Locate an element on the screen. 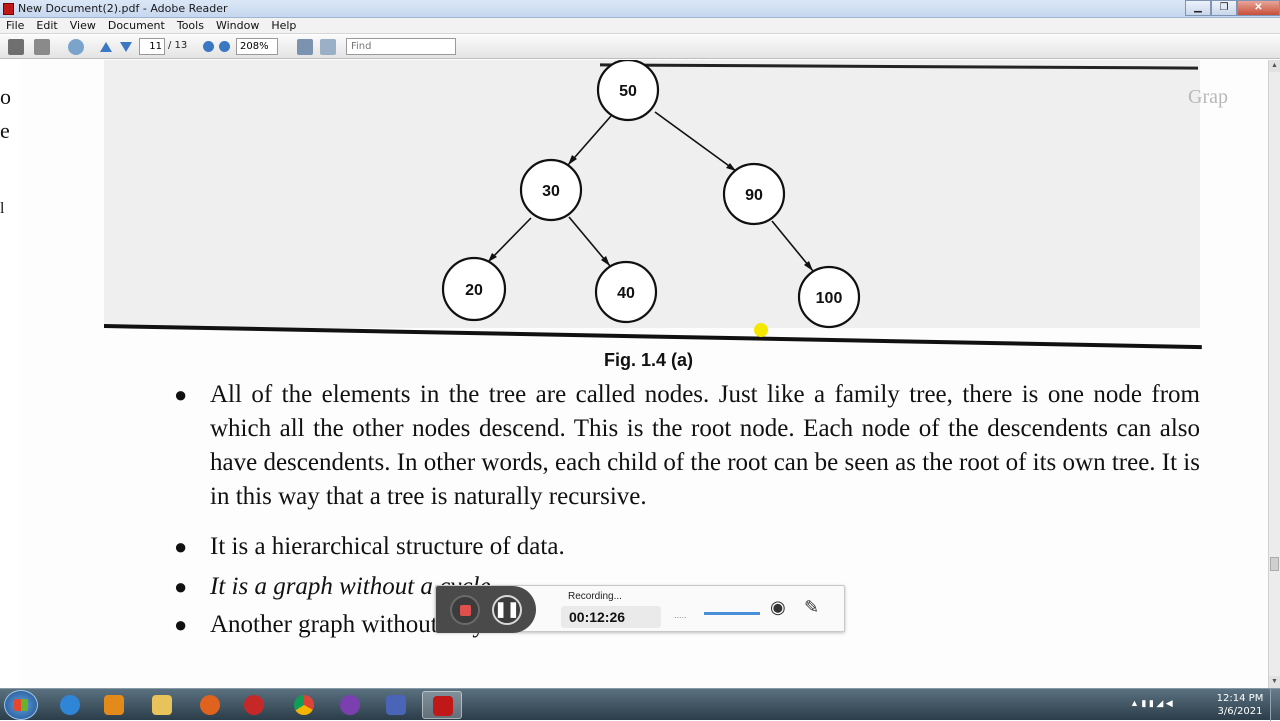 The height and width of the screenshot is (721, 1280). tree-node-20: 20 is located at coordinates (474, 289).